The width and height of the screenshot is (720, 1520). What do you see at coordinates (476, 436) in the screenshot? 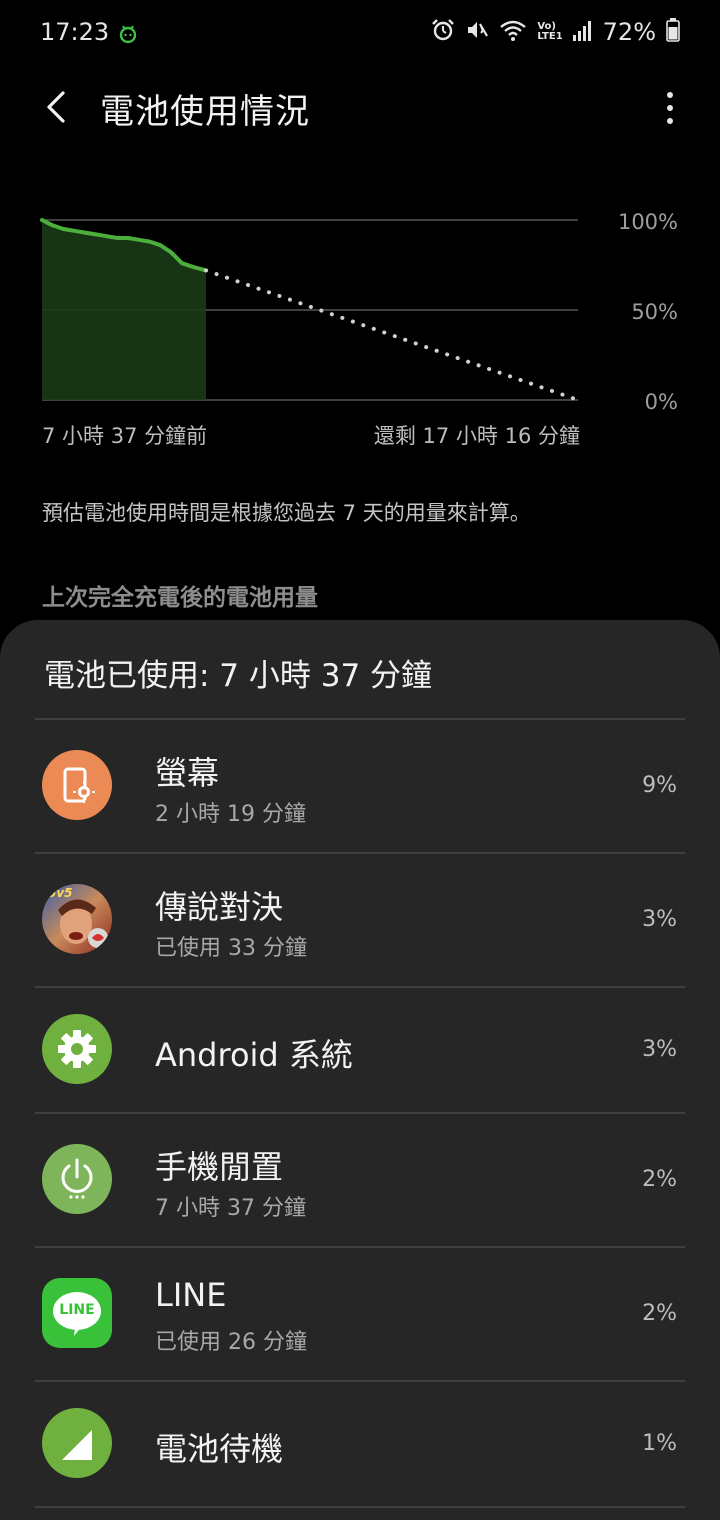
I see `chart-end-label: 還剩 17 小時 16 分鐘` at bounding box center [476, 436].